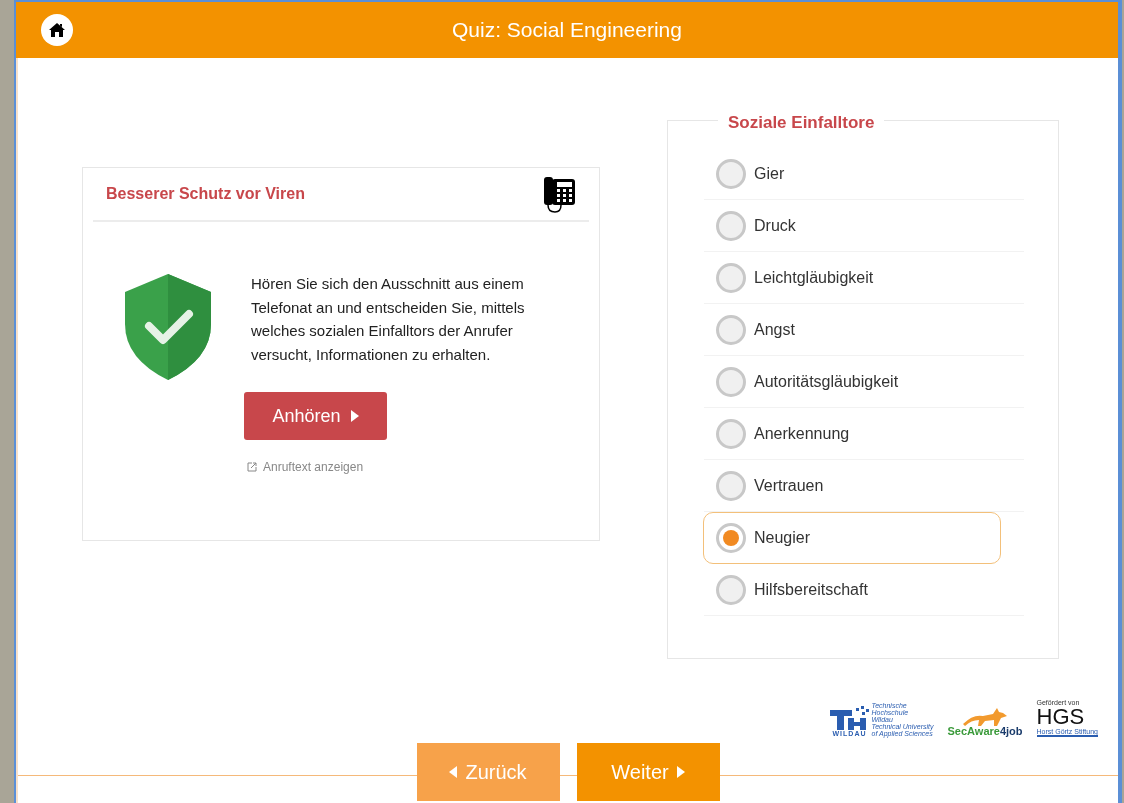  What do you see at coordinates (560, 194) in the screenshot?
I see `telephone-icon` at bounding box center [560, 194].